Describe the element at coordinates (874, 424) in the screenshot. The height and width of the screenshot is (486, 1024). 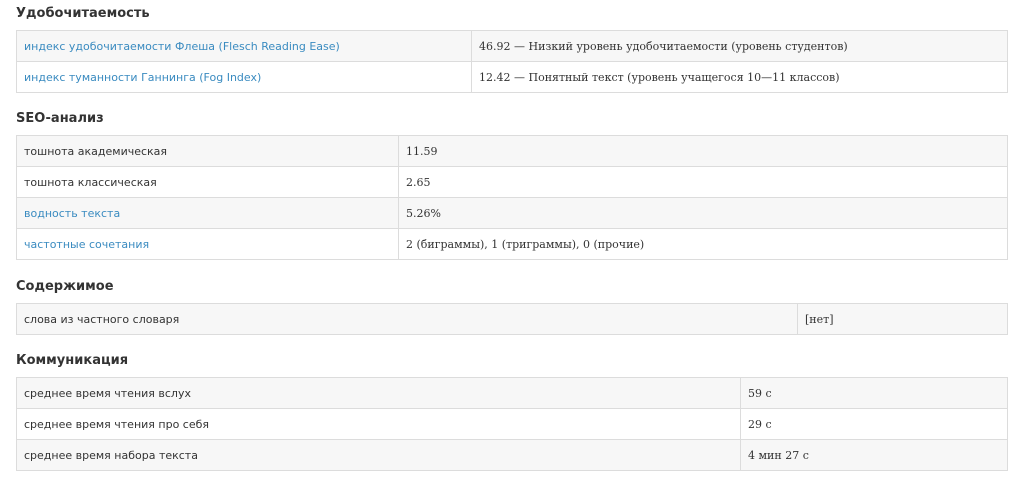
I see `table-cell-value: 29 с` at that location.